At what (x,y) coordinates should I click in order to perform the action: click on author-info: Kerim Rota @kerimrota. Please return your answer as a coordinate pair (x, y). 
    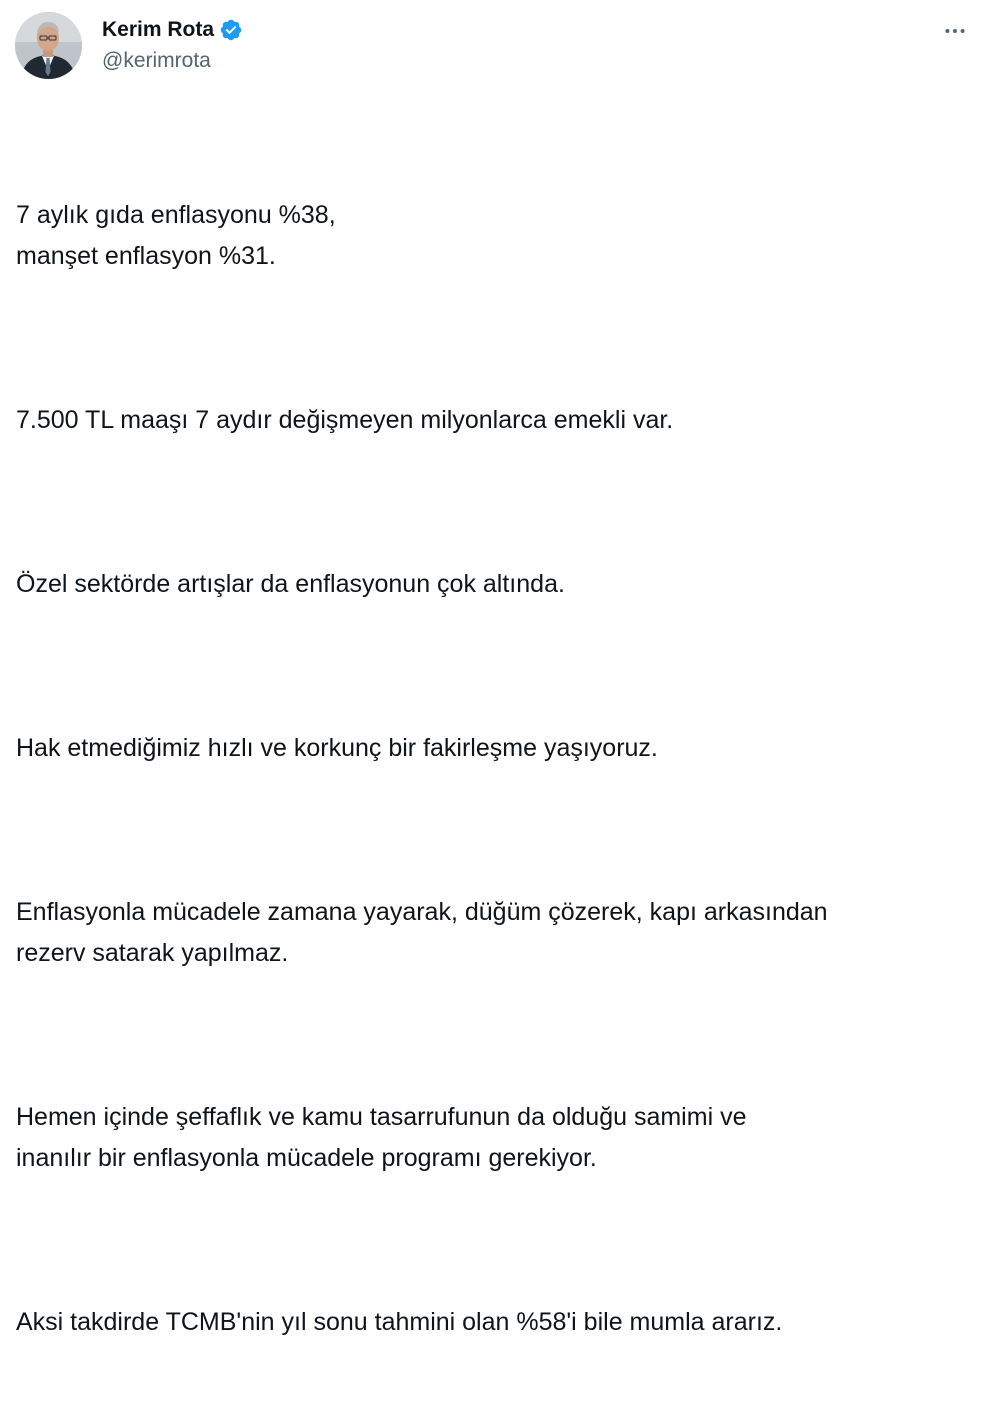
    Looking at the image, I should click on (172, 45).